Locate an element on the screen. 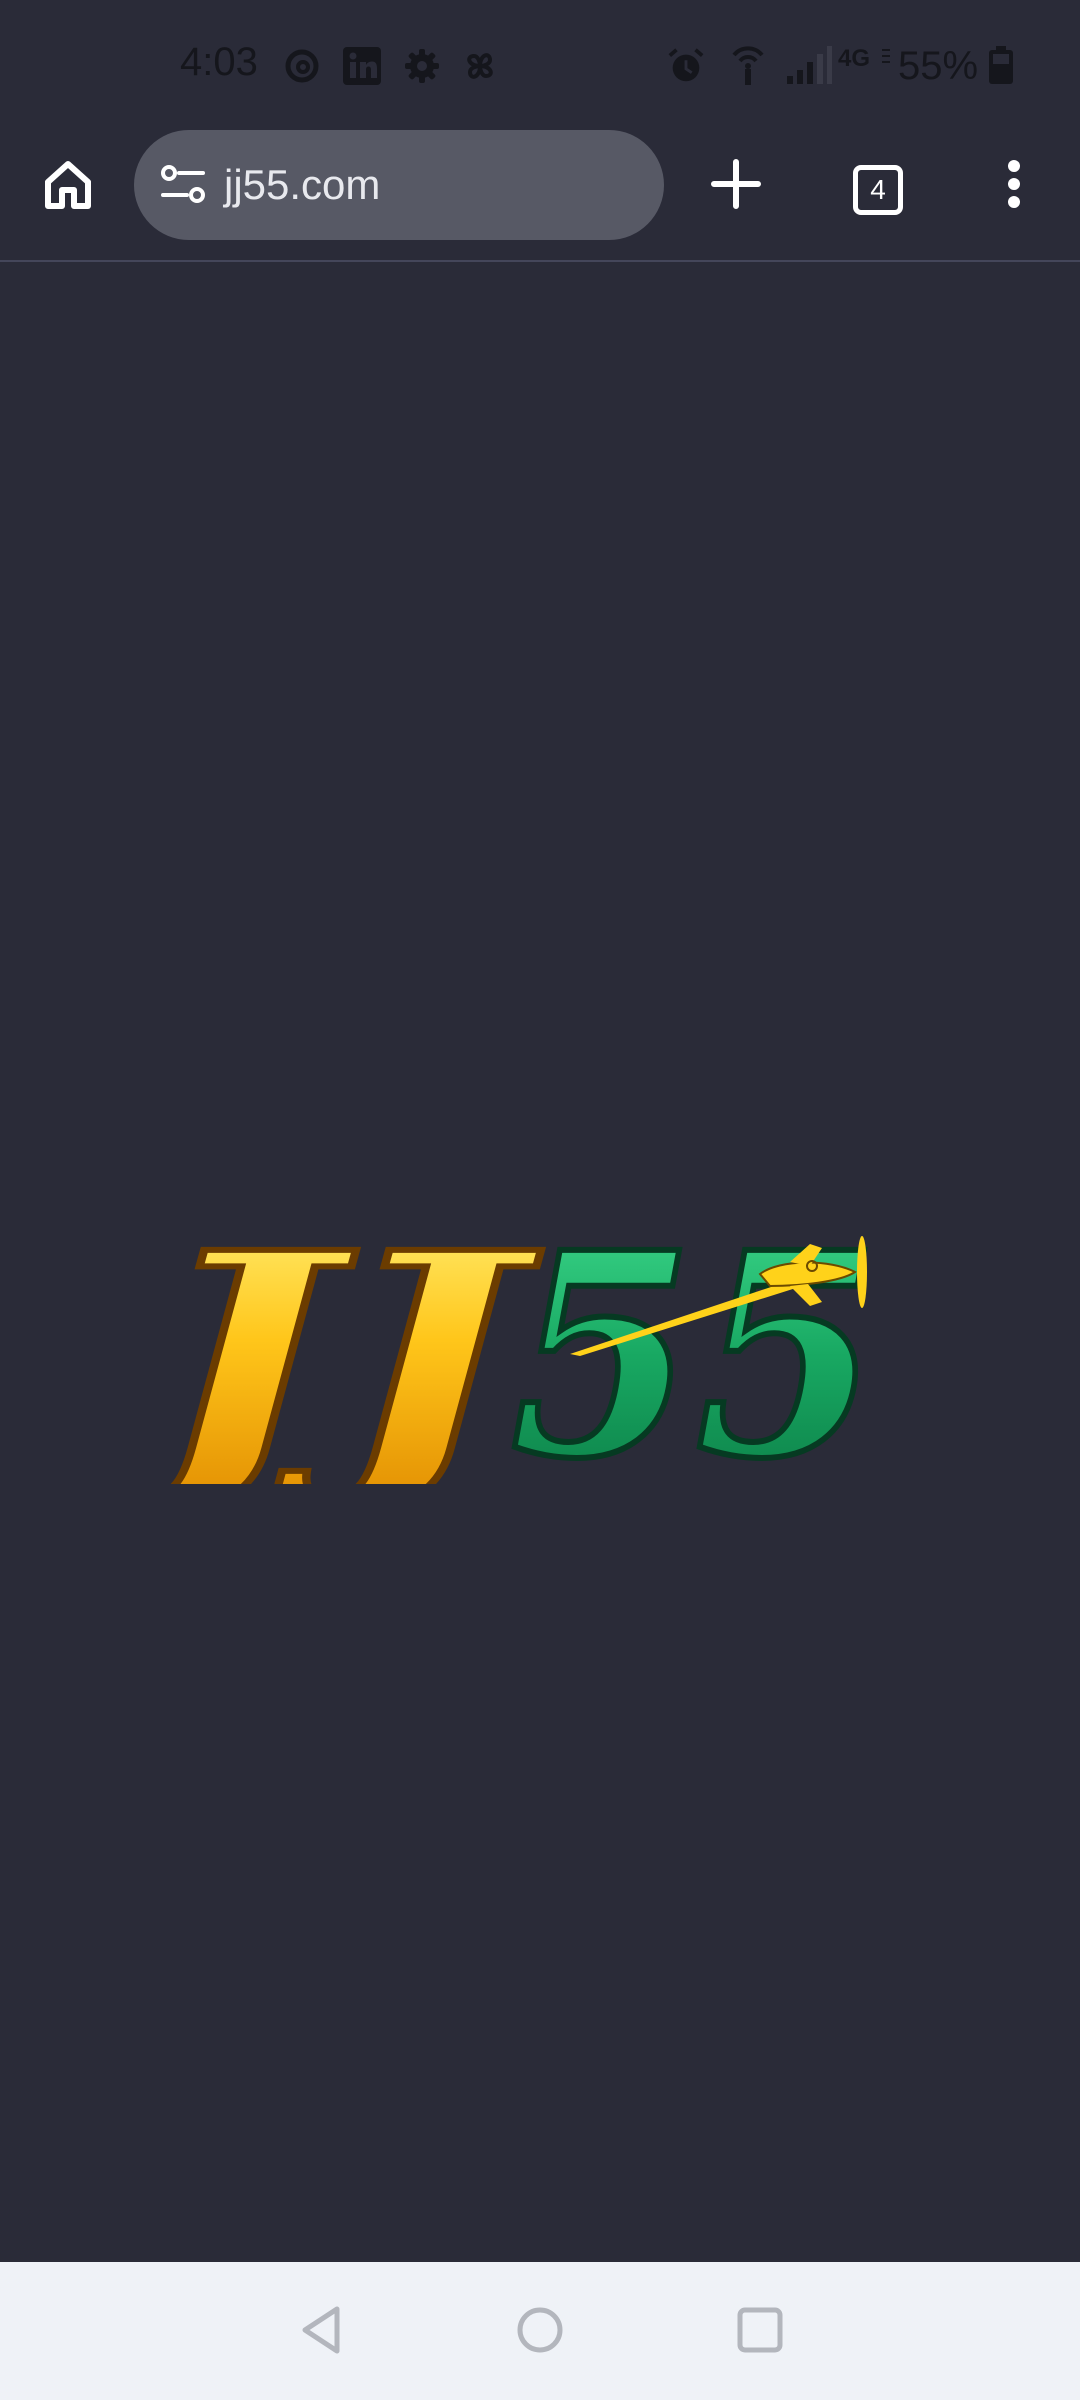  home-nav-button is located at coordinates (540, 2332).